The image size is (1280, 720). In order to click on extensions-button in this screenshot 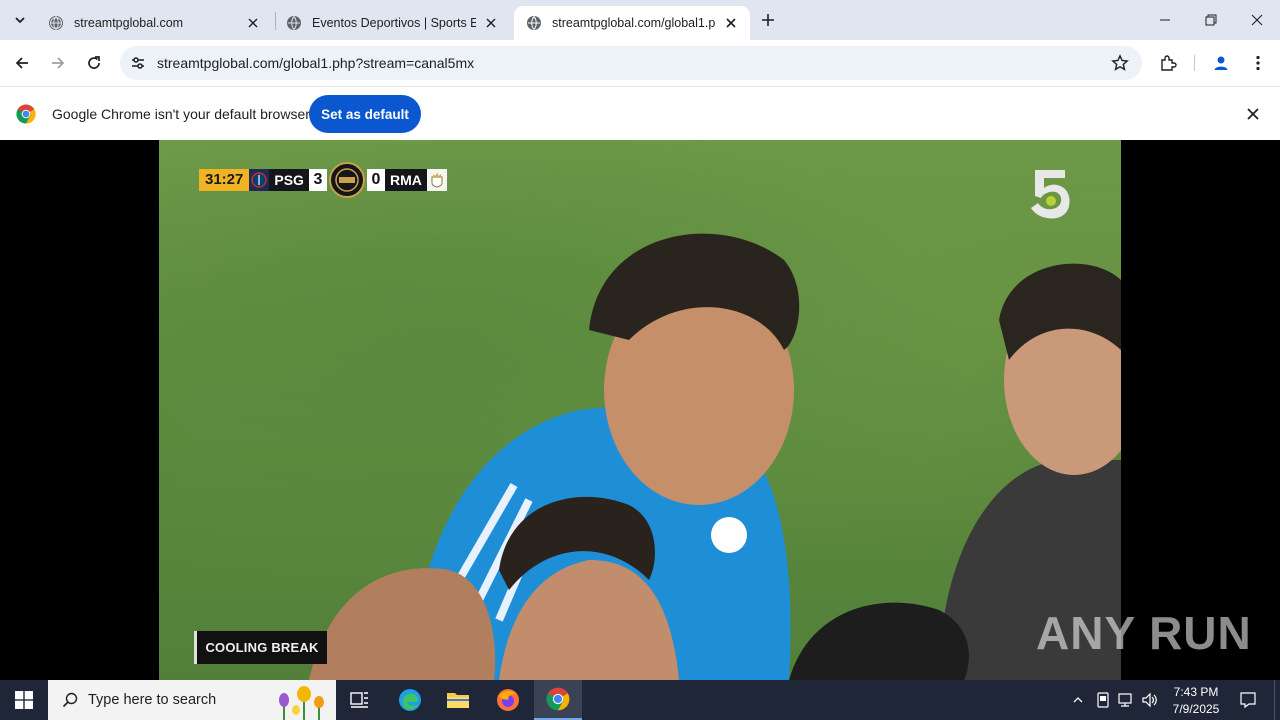, I will do `click(1168, 63)`.